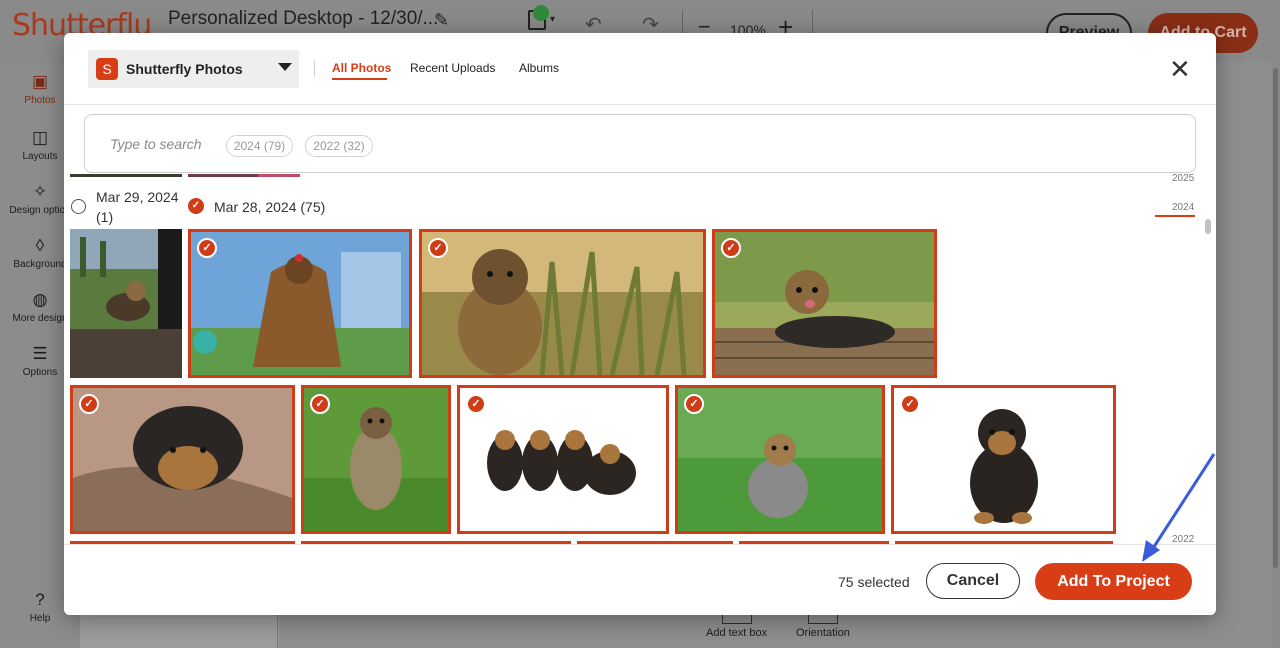  What do you see at coordinates (40, 372) in the screenshot?
I see `nav-label: Options` at bounding box center [40, 372].